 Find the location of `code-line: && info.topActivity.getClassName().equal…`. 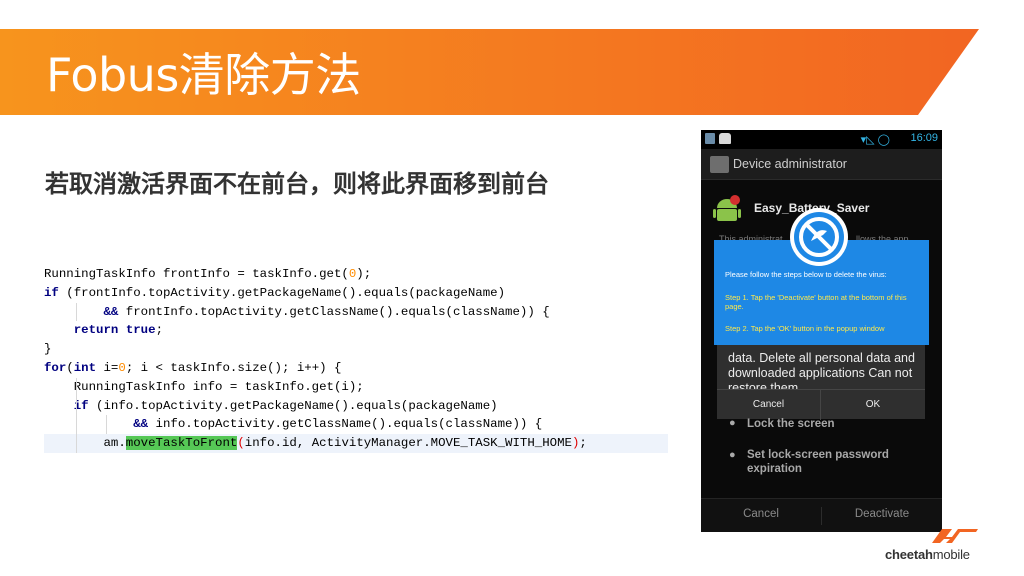

code-line: && info.topActivity.getClassName().equal… is located at coordinates (356, 425).